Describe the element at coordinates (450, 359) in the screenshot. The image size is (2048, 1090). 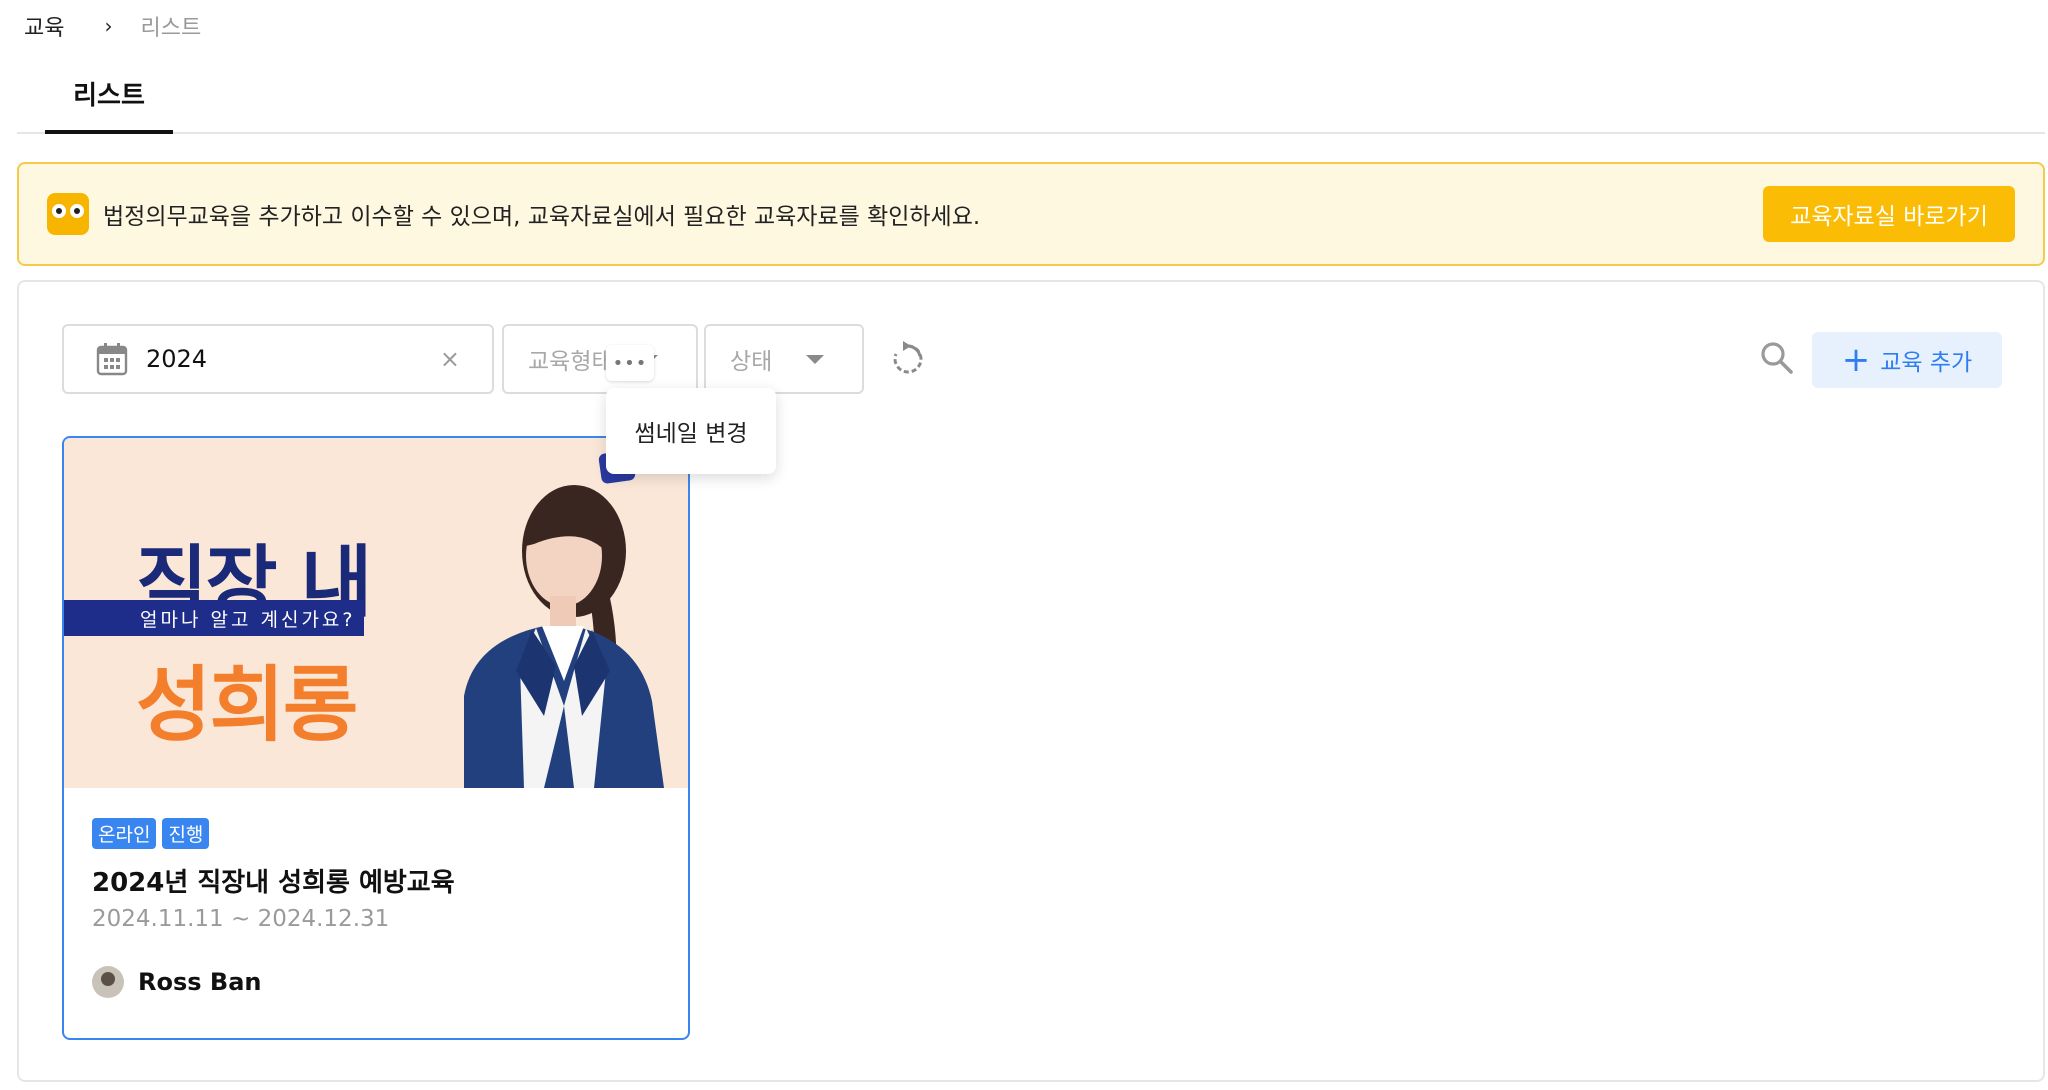
I see `clear-icon: ×` at that location.